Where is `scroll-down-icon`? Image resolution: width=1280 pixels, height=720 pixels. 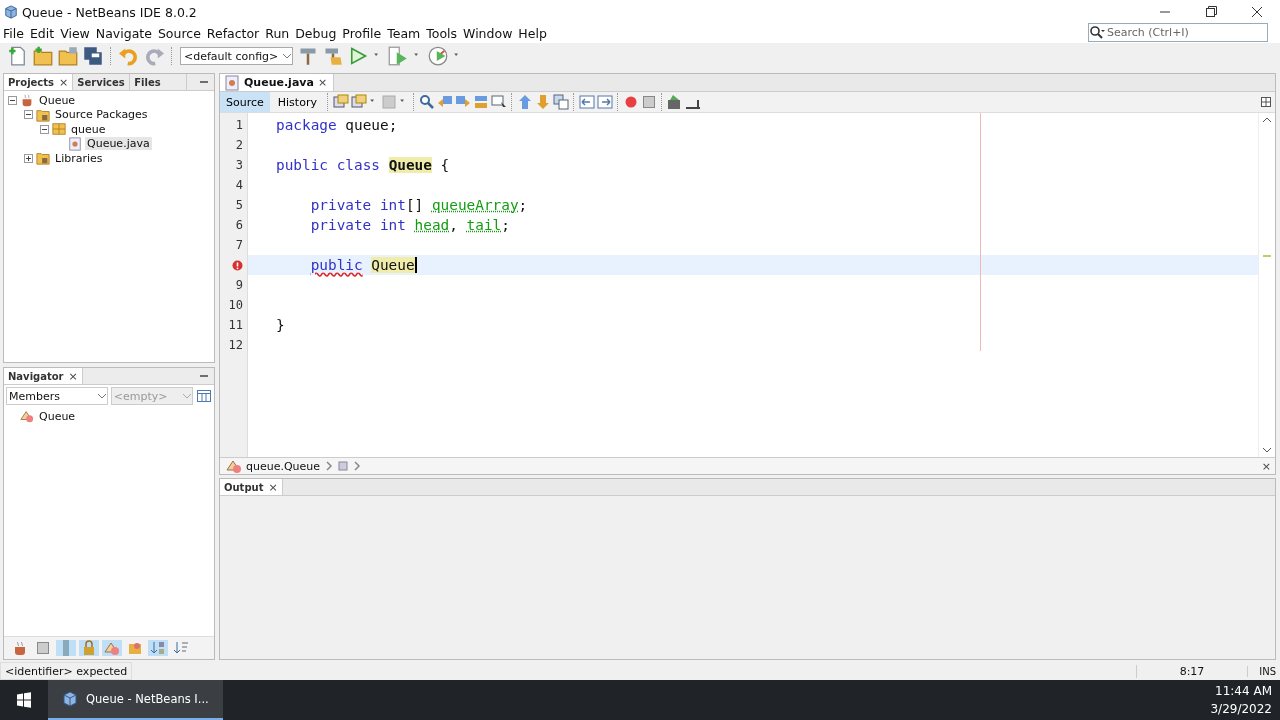
scroll-down-icon is located at coordinates (1267, 450).